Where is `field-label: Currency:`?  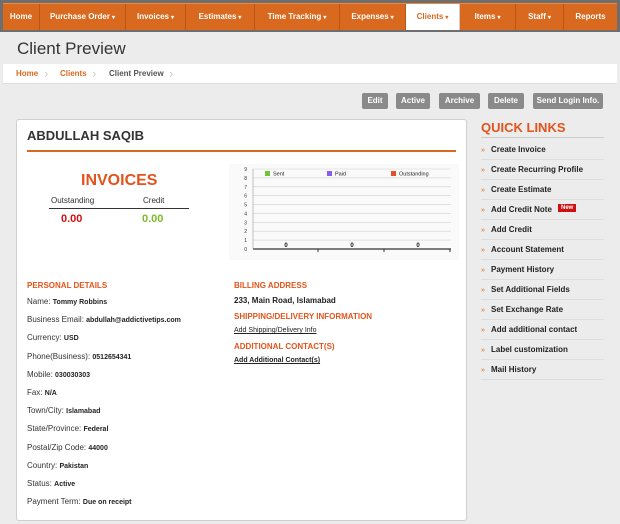
field-label: Currency: is located at coordinates (44, 338).